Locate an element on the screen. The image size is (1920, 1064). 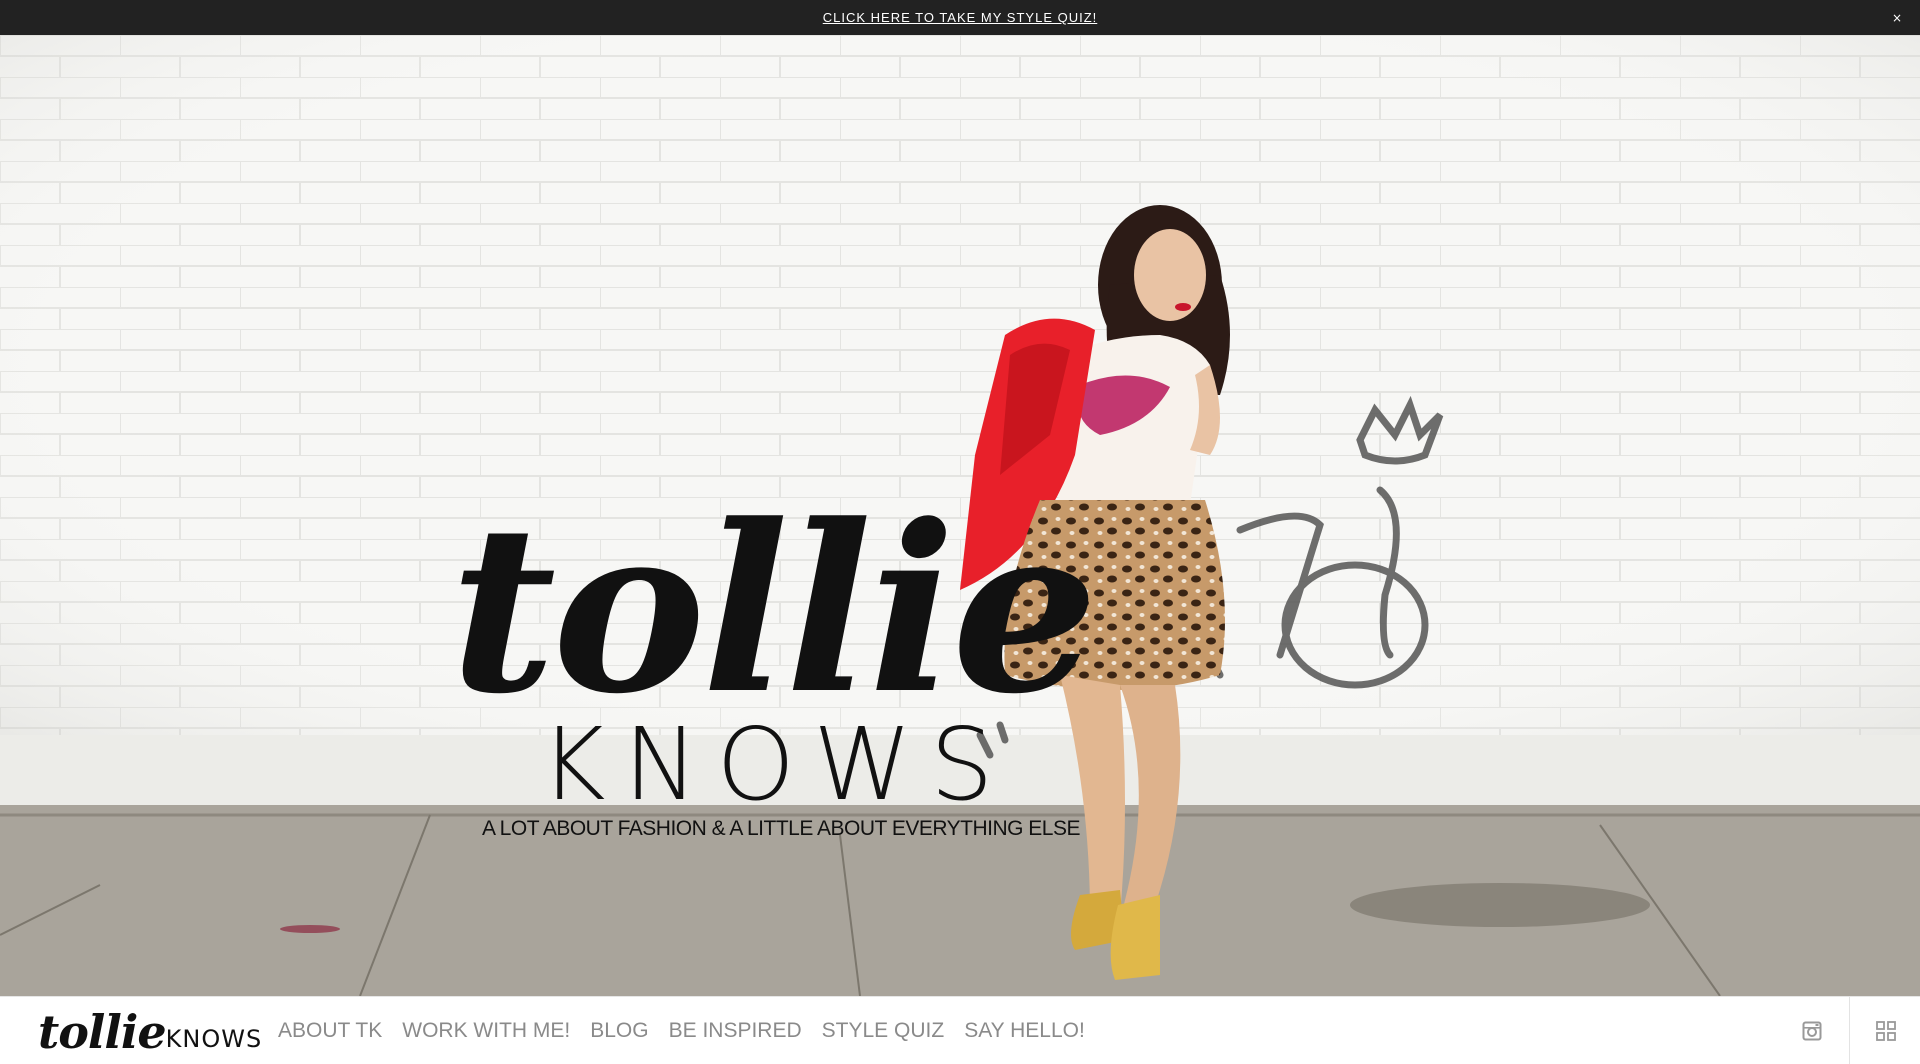
style-quiz-link: CLICK HERE TO TAKE MY STYLE QUIZ! is located at coordinates (960, 17).